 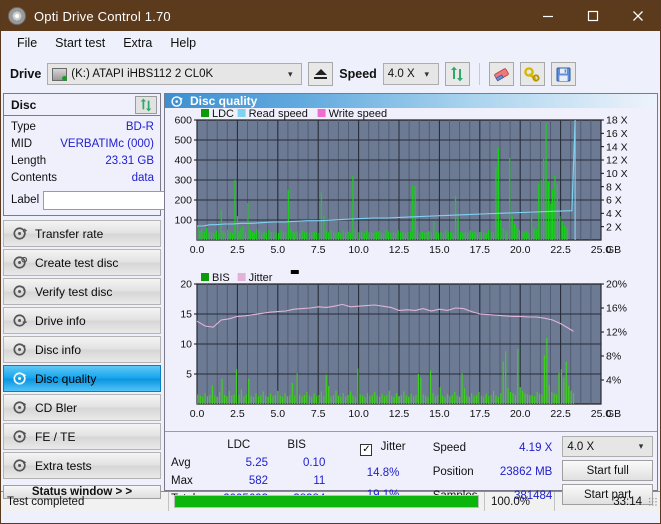 I want to click on sidebar-item-transfer-rate: Transfer rate, so click(x=82, y=233).